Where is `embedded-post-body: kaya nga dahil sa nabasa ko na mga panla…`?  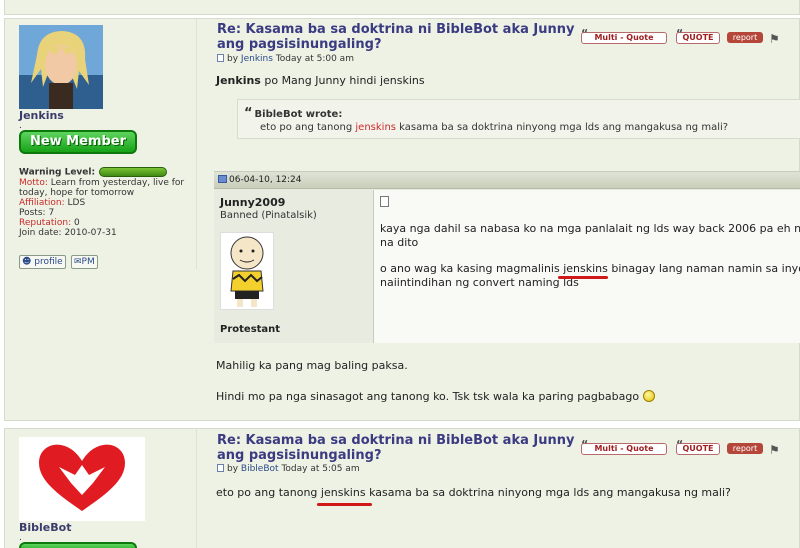
embedded-post-body: kaya nga dahil sa nabasa ko na mga panla… is located at coordinates (587, 266).